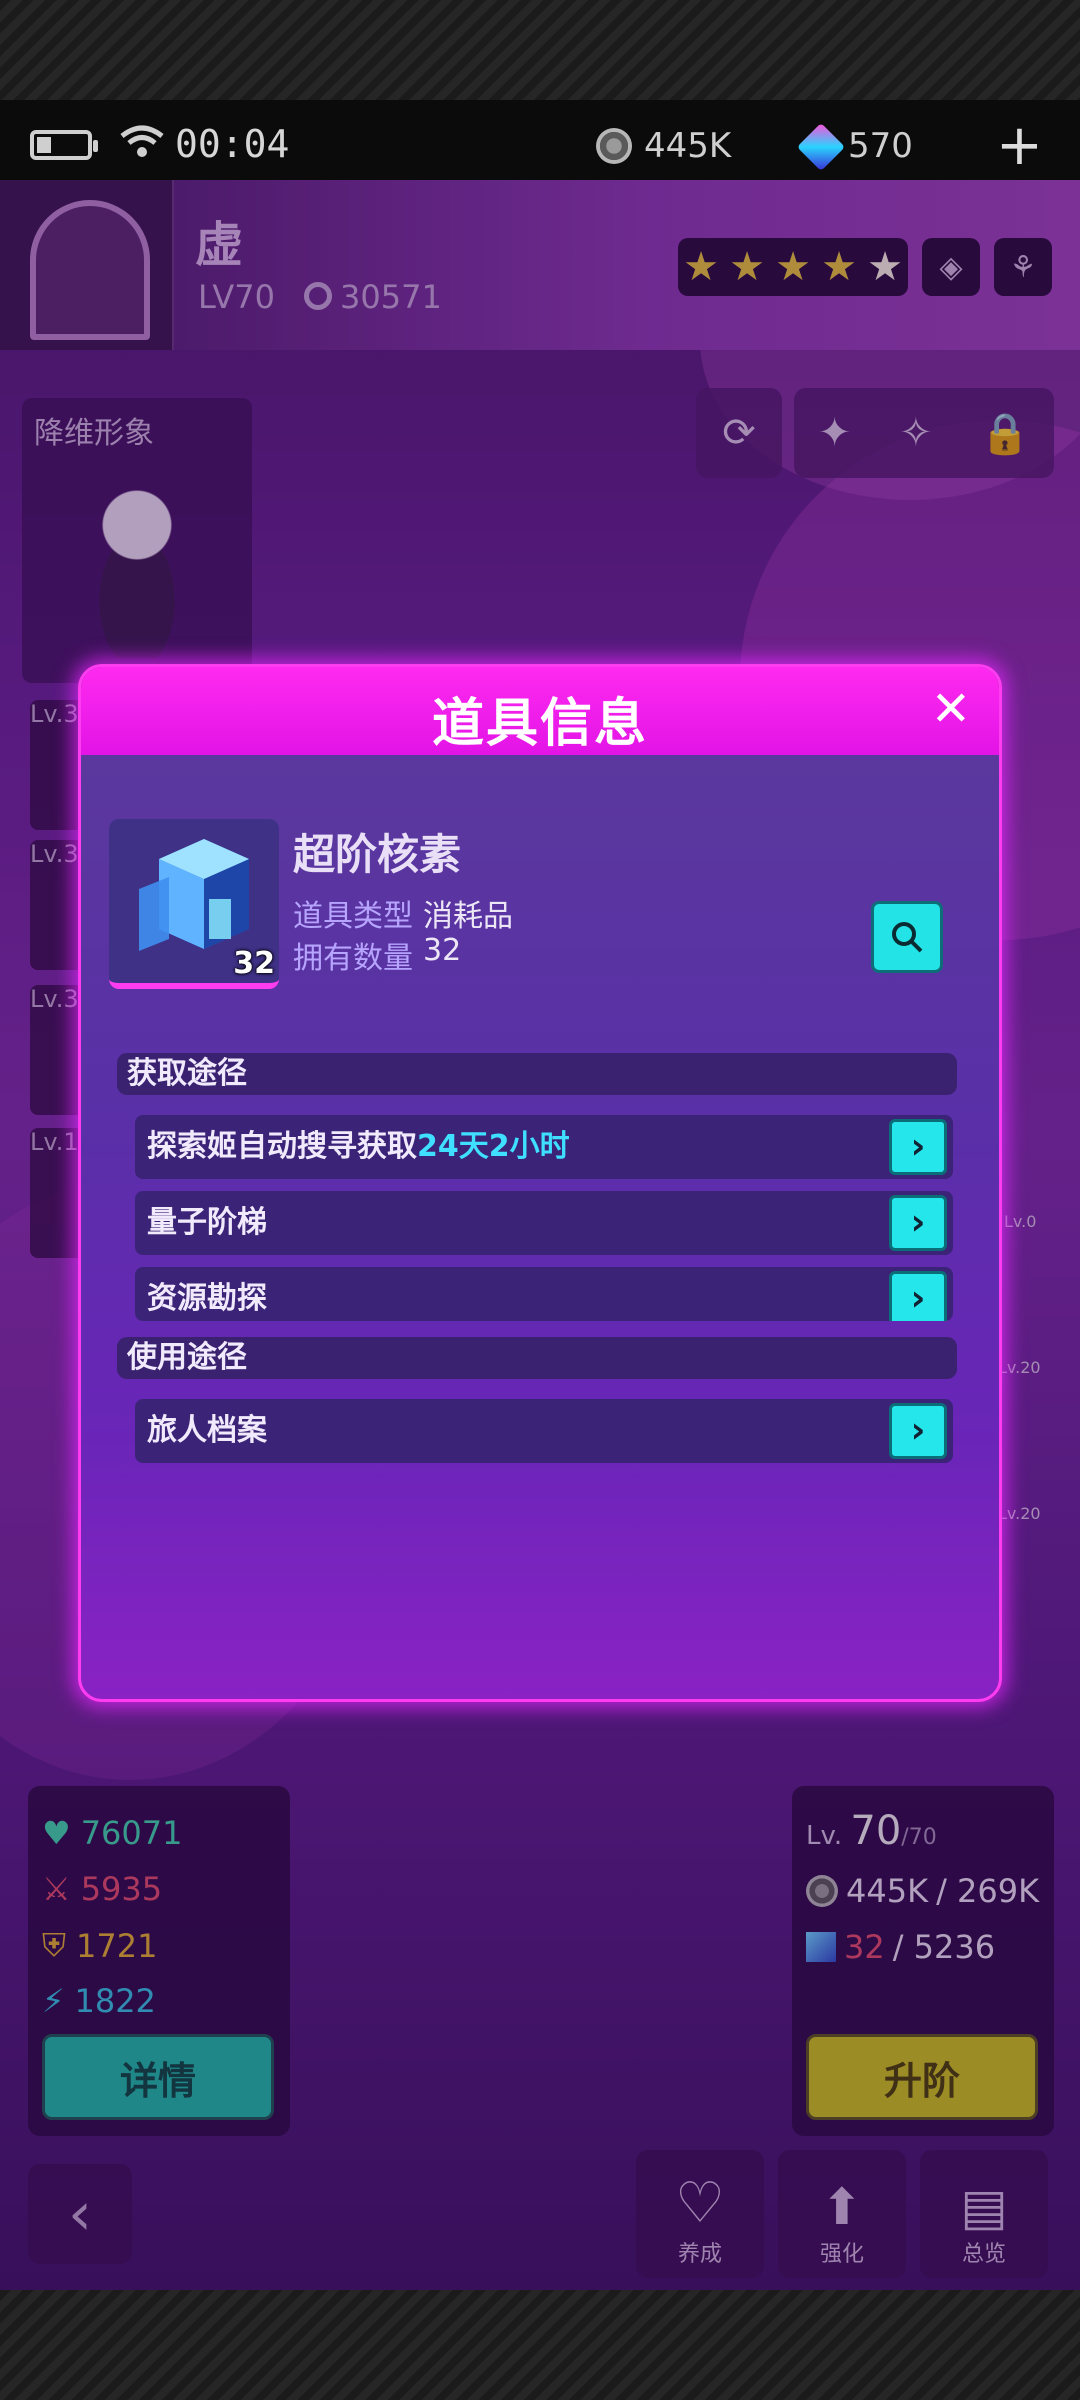 The image size is (1080, 2400). Describe the element at coordinates (540, 2345) in the screenshot. I see `bottom-frame` at that location.